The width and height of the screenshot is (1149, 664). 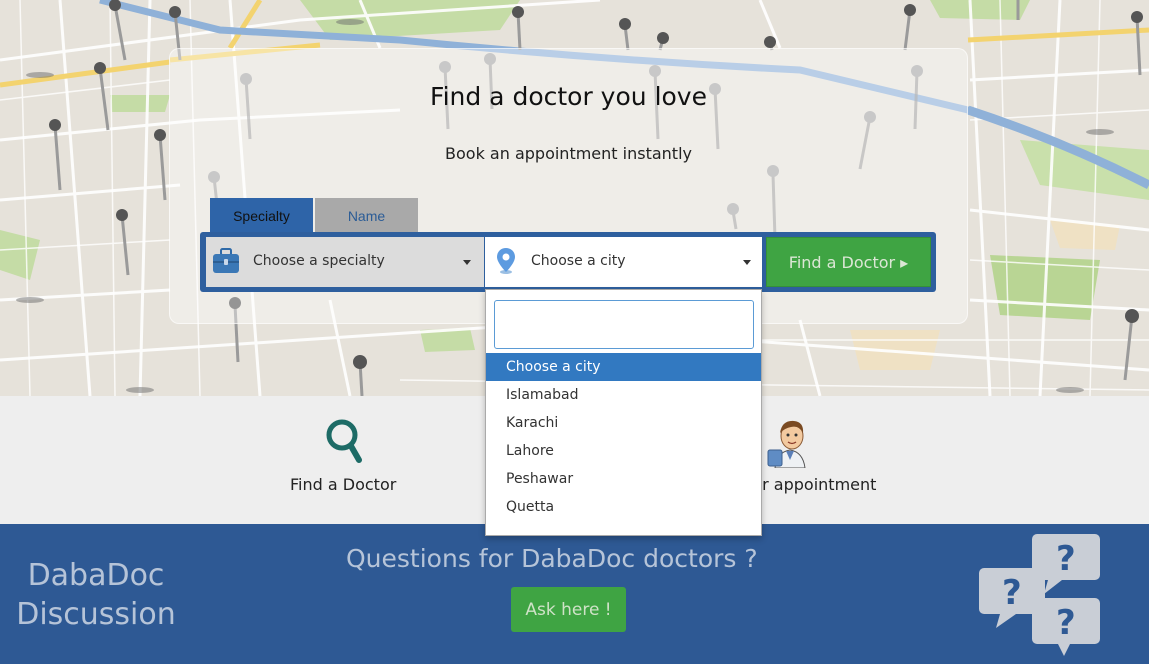 What do you see at coordinates (226, 263) in the screenshot?
I see `briefcase-icon` at bounding box center [226, 263].